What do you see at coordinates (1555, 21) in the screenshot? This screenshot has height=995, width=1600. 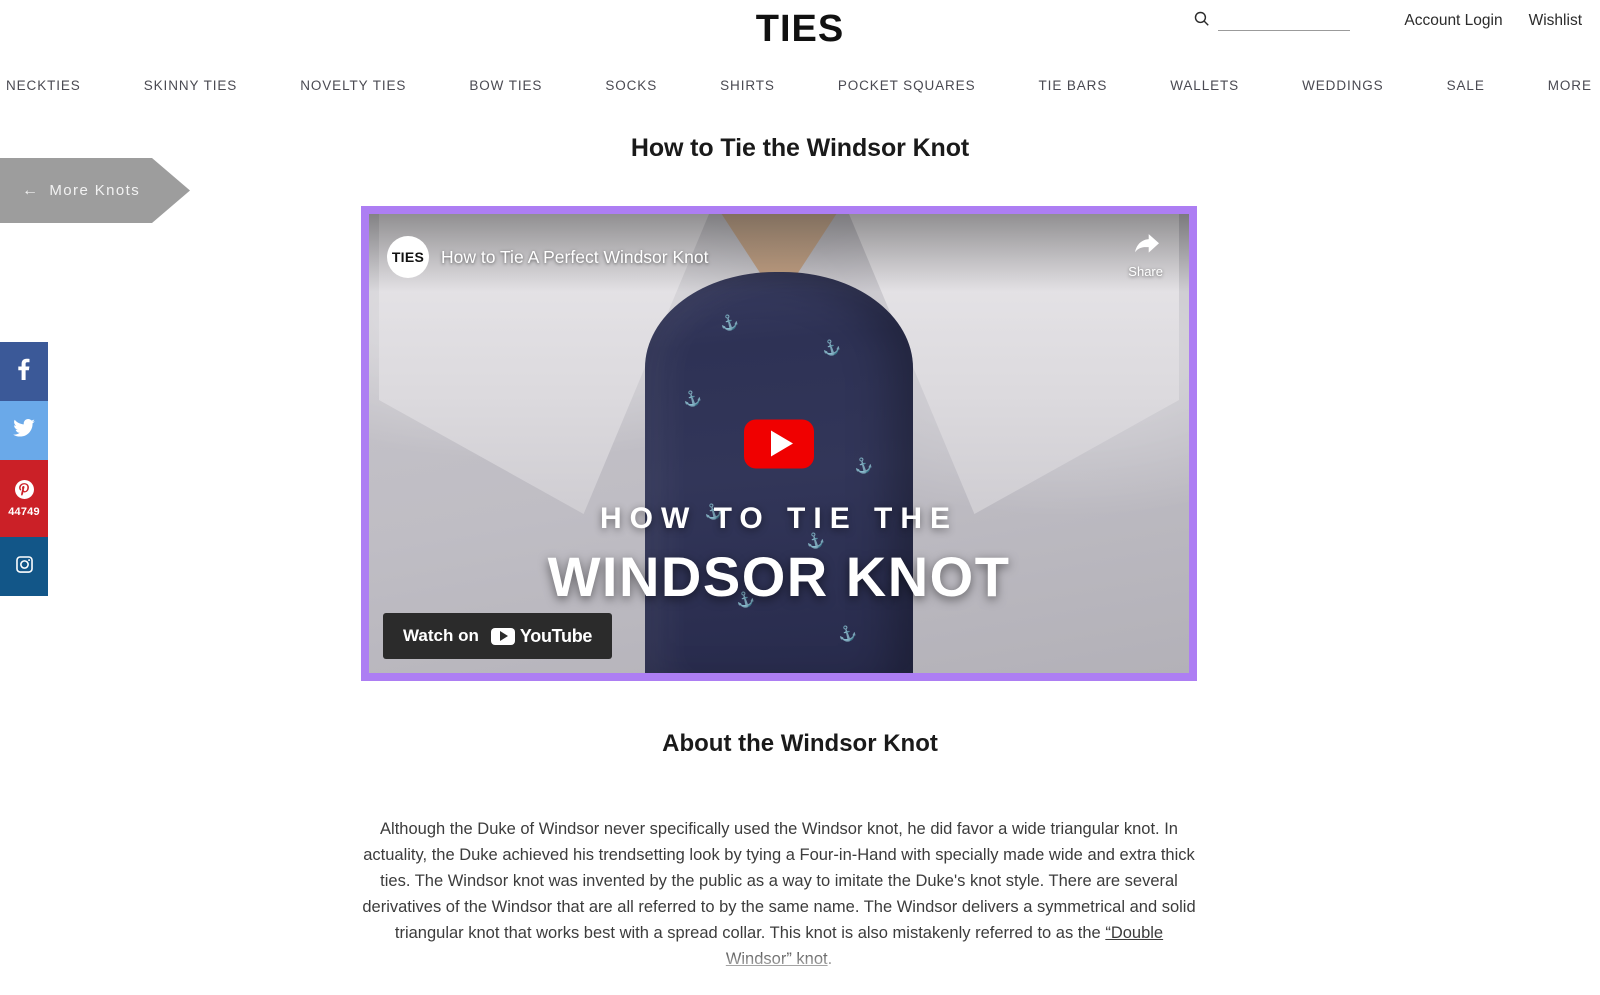 I see `wishlist-link: Wishlist` at bounding box center [1555, 21].